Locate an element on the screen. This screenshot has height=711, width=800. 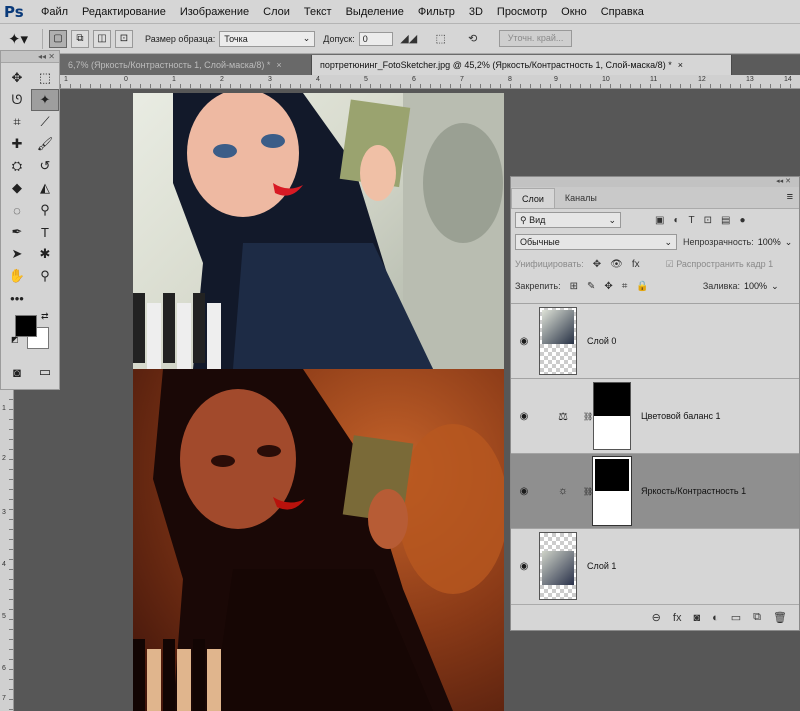
history-brush-icon: ↺ is located at coordinates (45, 166).